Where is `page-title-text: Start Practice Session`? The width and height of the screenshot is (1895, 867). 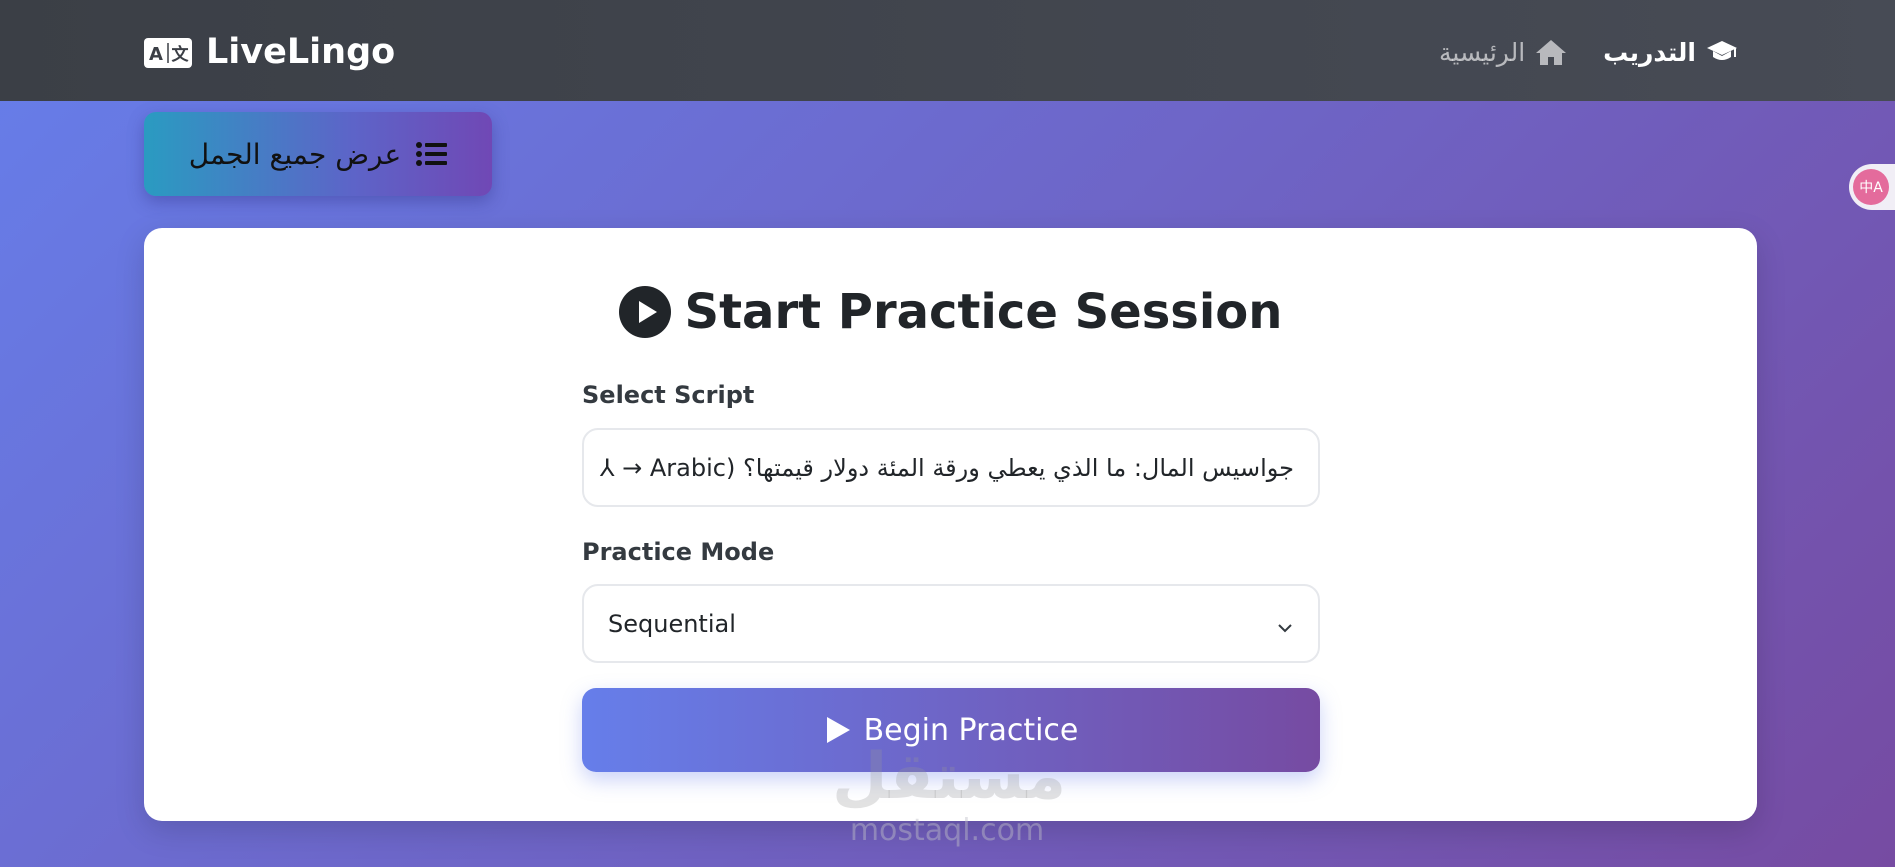
page-title-text: Start Practice Session is located at coordinates (983, 312).